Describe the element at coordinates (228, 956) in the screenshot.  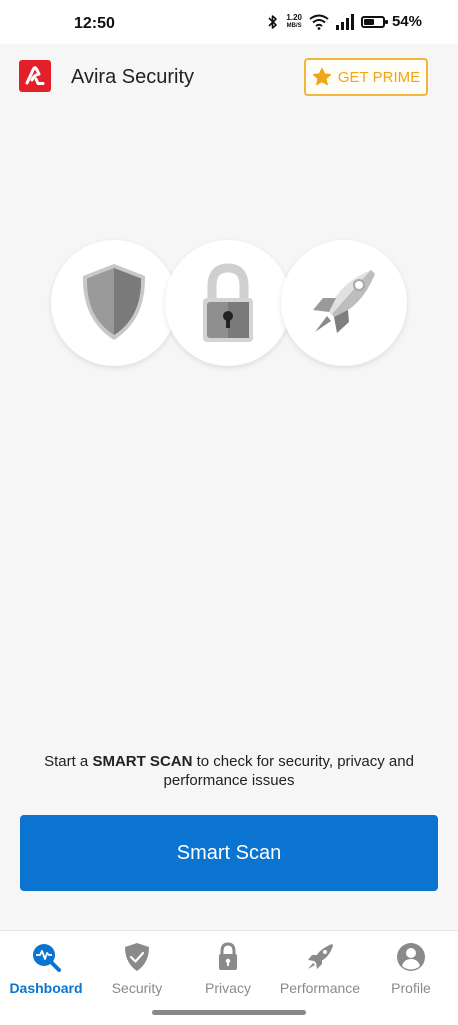
I see `lock-icon` at that location.